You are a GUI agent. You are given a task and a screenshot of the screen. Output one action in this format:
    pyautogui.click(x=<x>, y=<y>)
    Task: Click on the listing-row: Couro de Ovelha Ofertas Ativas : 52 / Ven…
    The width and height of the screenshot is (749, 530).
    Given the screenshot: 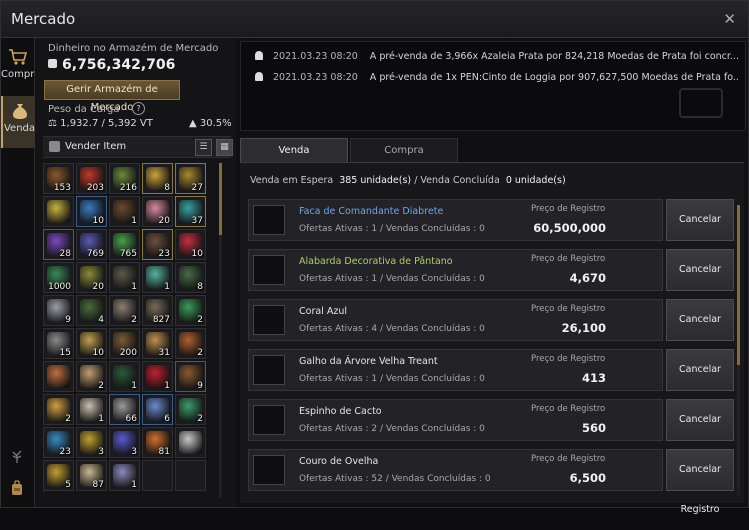 What is the action you would take?
    pyautogui.click(x=455, y=470)
    